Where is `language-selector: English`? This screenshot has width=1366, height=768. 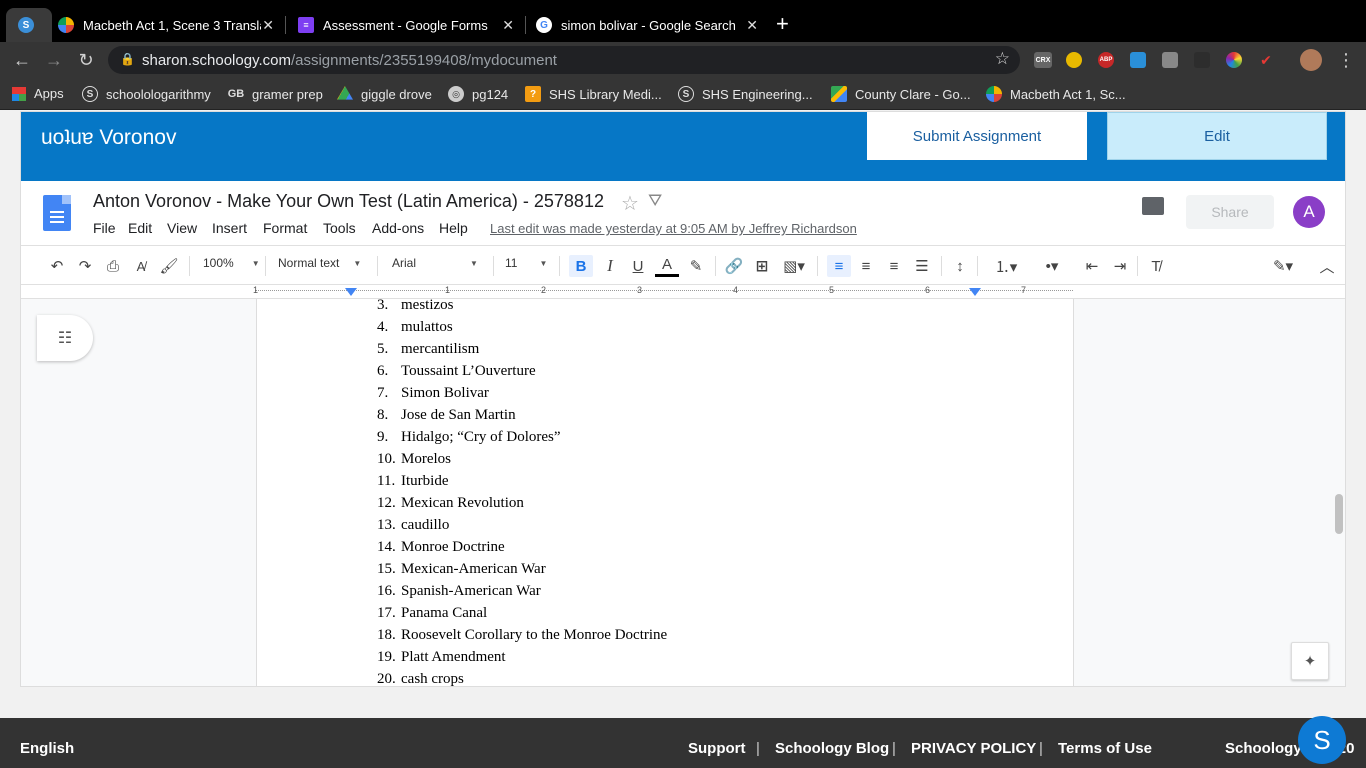 language-selector: English is located at coordinates (47, 748).